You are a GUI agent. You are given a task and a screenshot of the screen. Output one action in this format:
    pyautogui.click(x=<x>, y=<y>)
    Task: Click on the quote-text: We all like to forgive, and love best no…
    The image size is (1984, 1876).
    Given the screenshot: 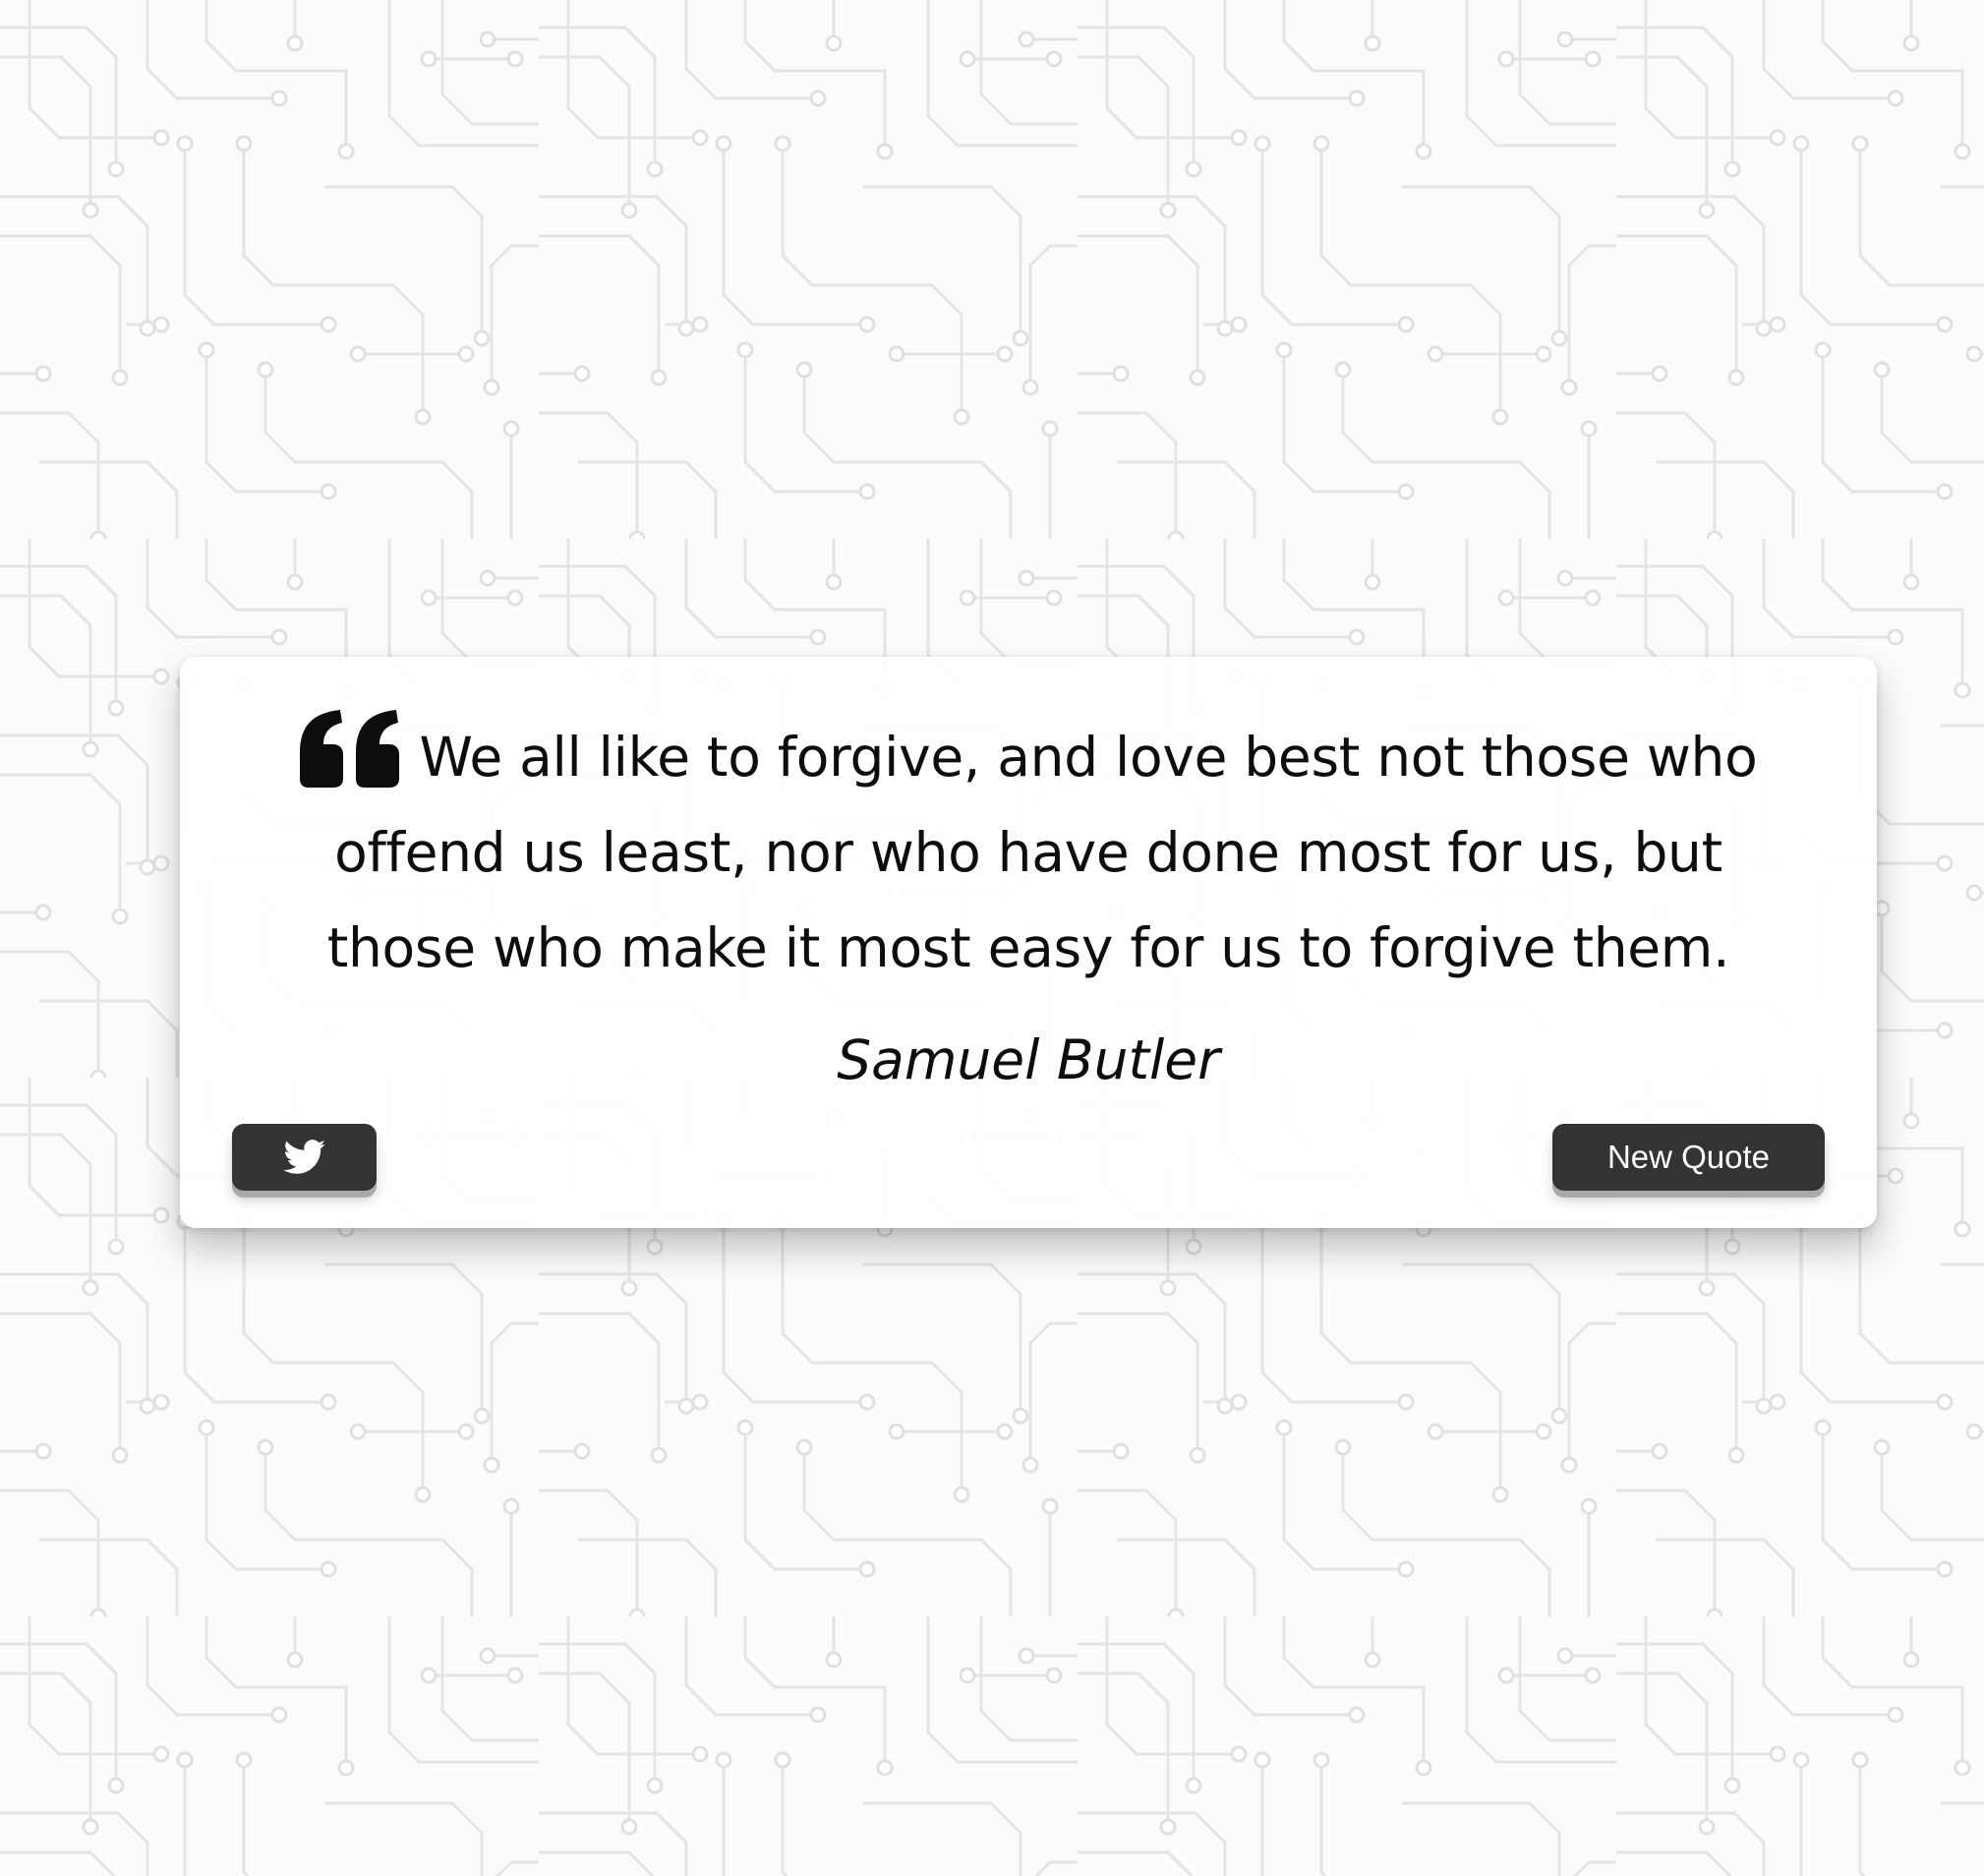 What is the action you would take?
    pyautogui.click(x=1042, y=853)
    